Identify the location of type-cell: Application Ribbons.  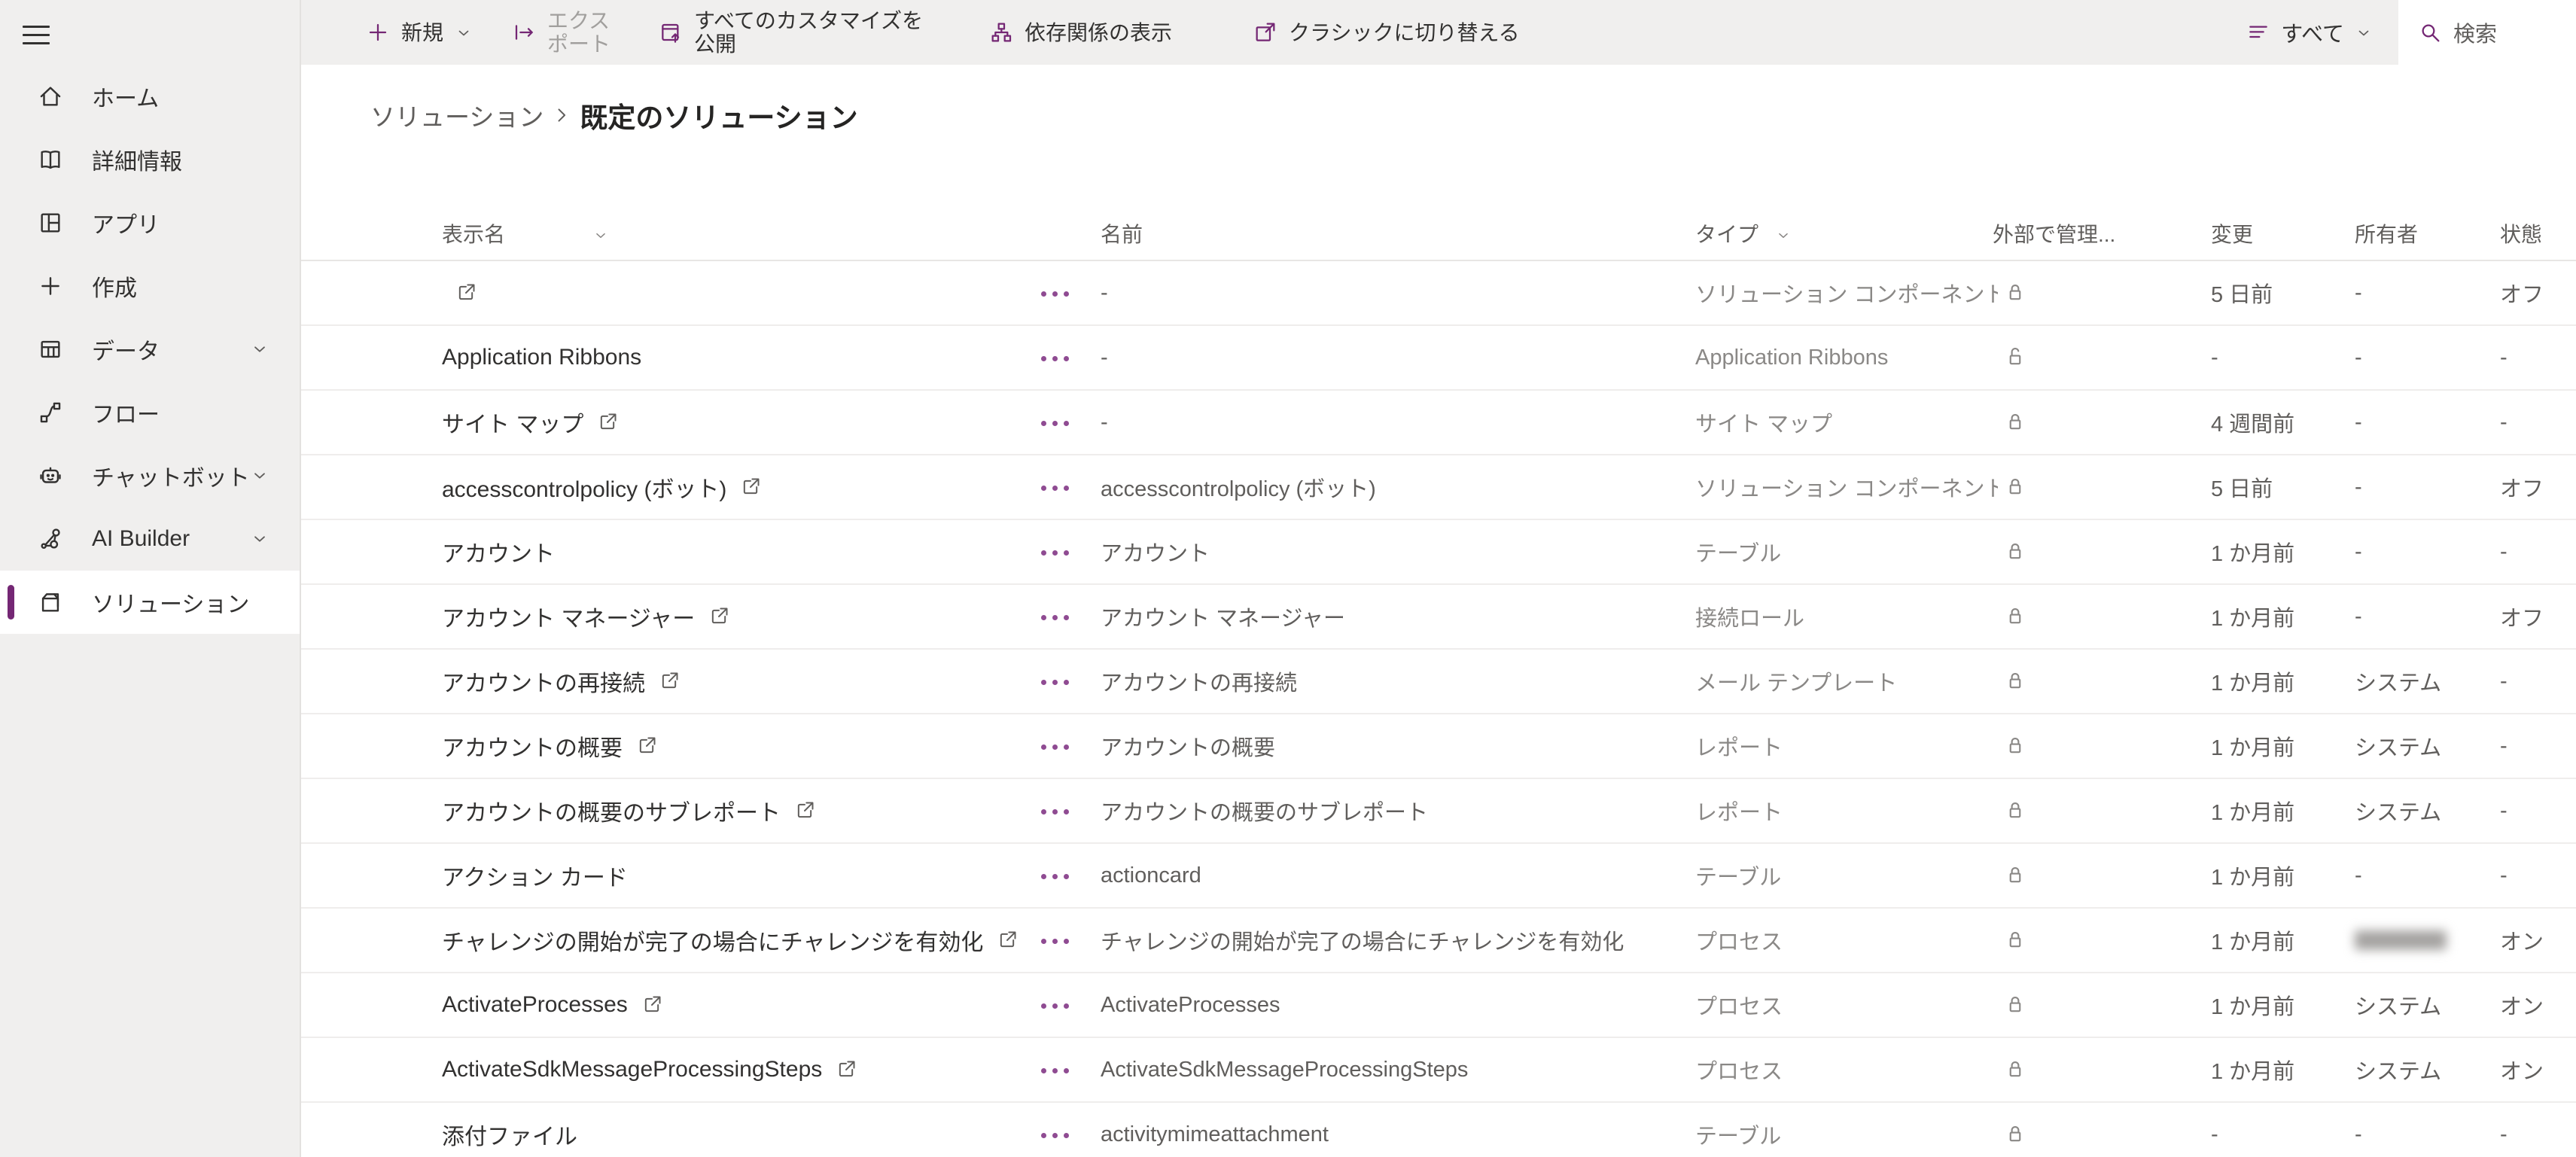
(1792, 357).